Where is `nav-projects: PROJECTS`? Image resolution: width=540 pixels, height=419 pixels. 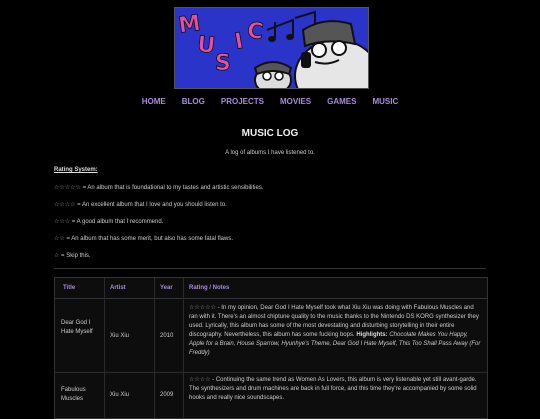 nav-projects: PROJECTS is located at coordinates (242, 101).